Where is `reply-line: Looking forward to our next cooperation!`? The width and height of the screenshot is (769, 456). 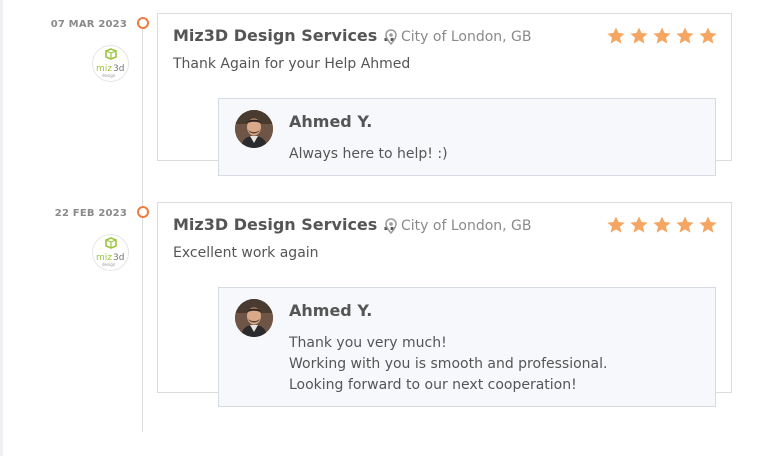
reply-line: Looking forward to our next cooperation! is located at coordinates (433, 385).